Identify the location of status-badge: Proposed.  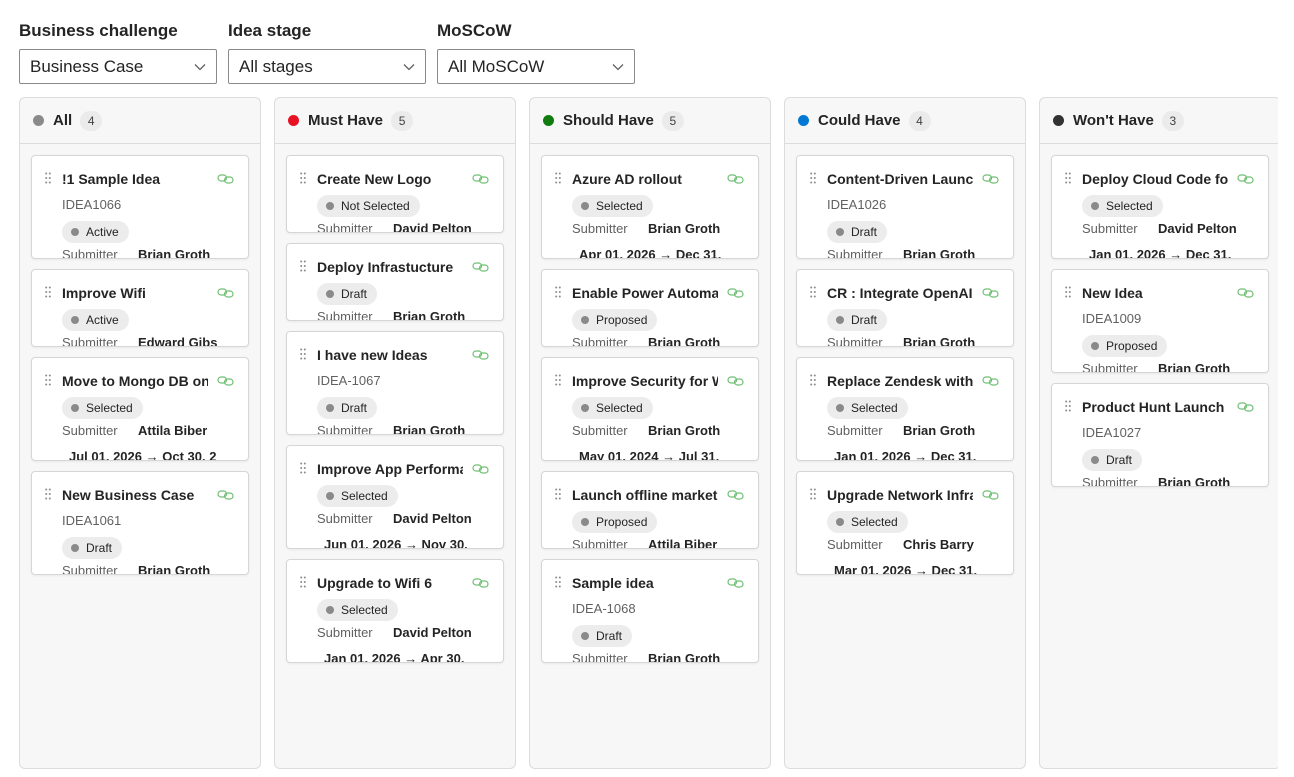
(615, 522).